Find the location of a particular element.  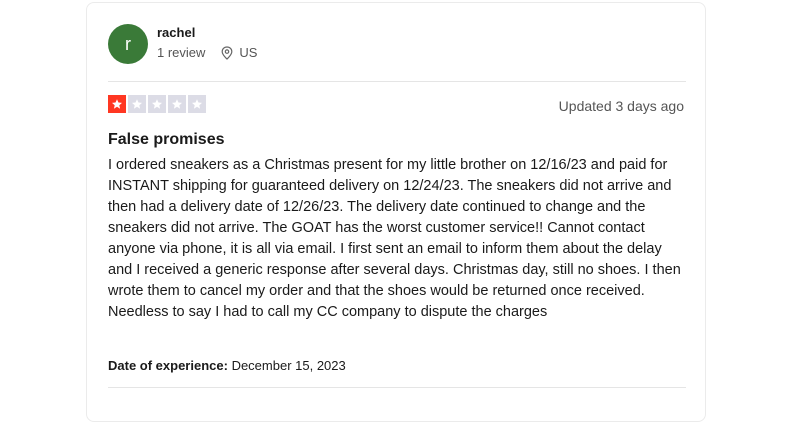

reviewer-meta: 1 review US is located at coordinates (207, 53).